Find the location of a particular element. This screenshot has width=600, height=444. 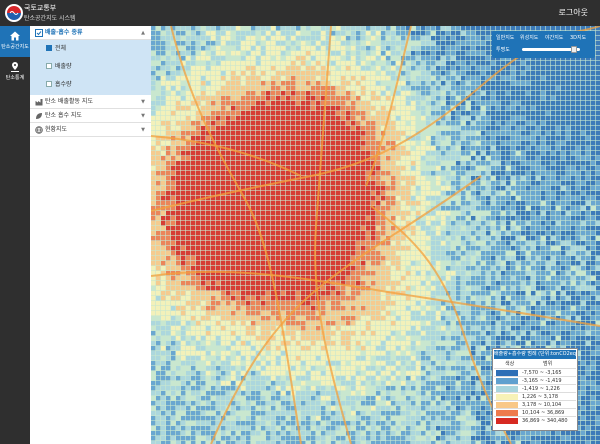

legend-row: 1,226 ~ 3,178 is located at coordinates (535, 396).